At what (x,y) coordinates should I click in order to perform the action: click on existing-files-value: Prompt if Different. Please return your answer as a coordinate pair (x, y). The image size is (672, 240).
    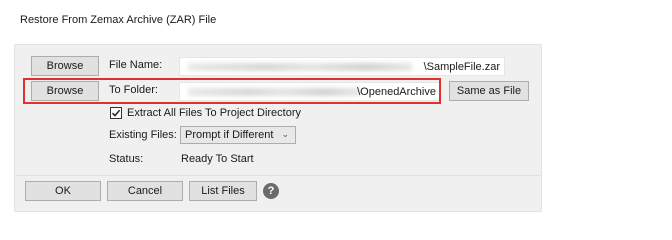
    Looking at the image, I should click on (229, 135).